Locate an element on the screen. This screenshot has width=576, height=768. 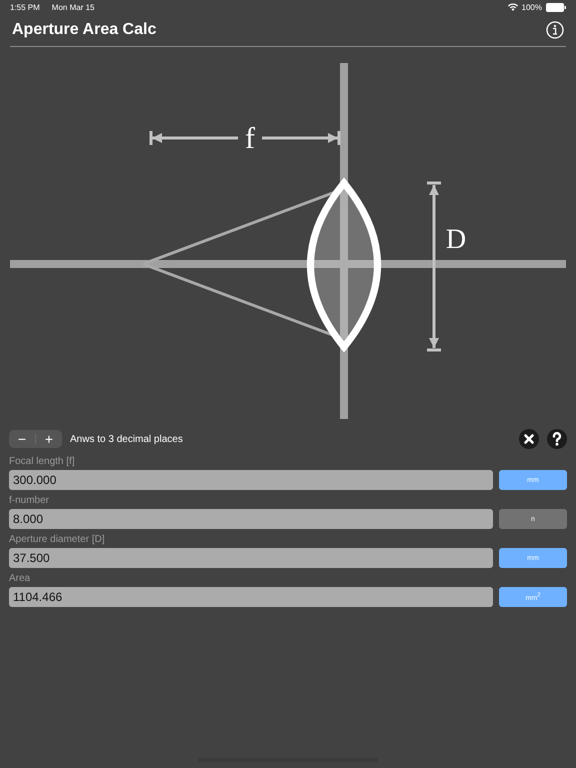
input-field: 300.000 is located at coordinates (251, 480).